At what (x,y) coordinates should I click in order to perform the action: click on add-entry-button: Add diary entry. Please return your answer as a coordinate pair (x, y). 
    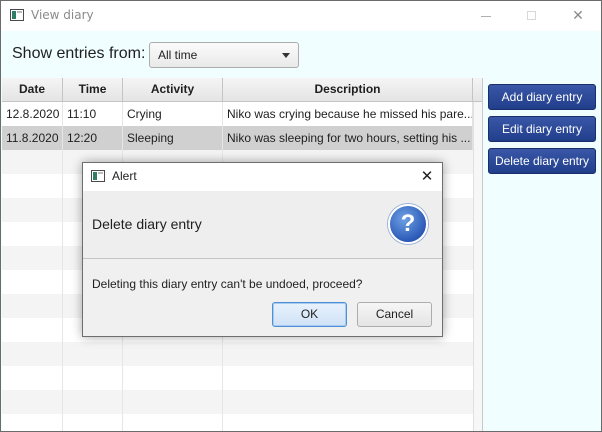
    Looking at the image, I should click on (542, 97).